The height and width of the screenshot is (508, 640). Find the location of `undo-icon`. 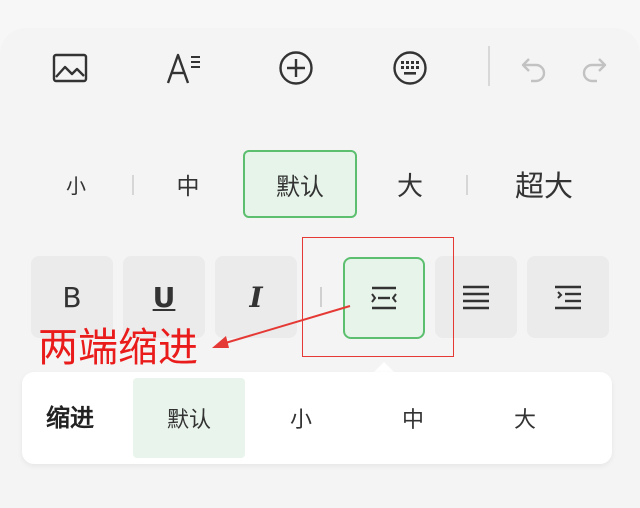

undo-icon is located at coordinates (534, 68).